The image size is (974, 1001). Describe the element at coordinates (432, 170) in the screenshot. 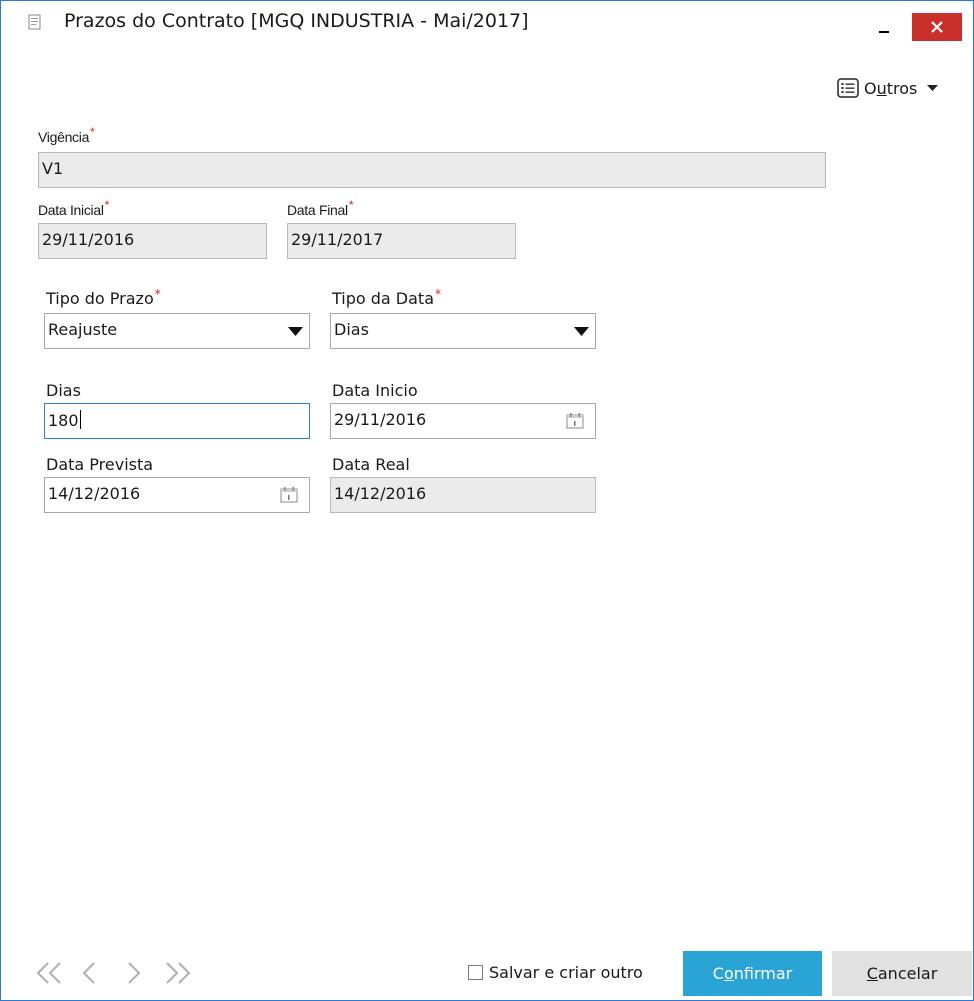

I see `vigencia-field: V1` at that location.